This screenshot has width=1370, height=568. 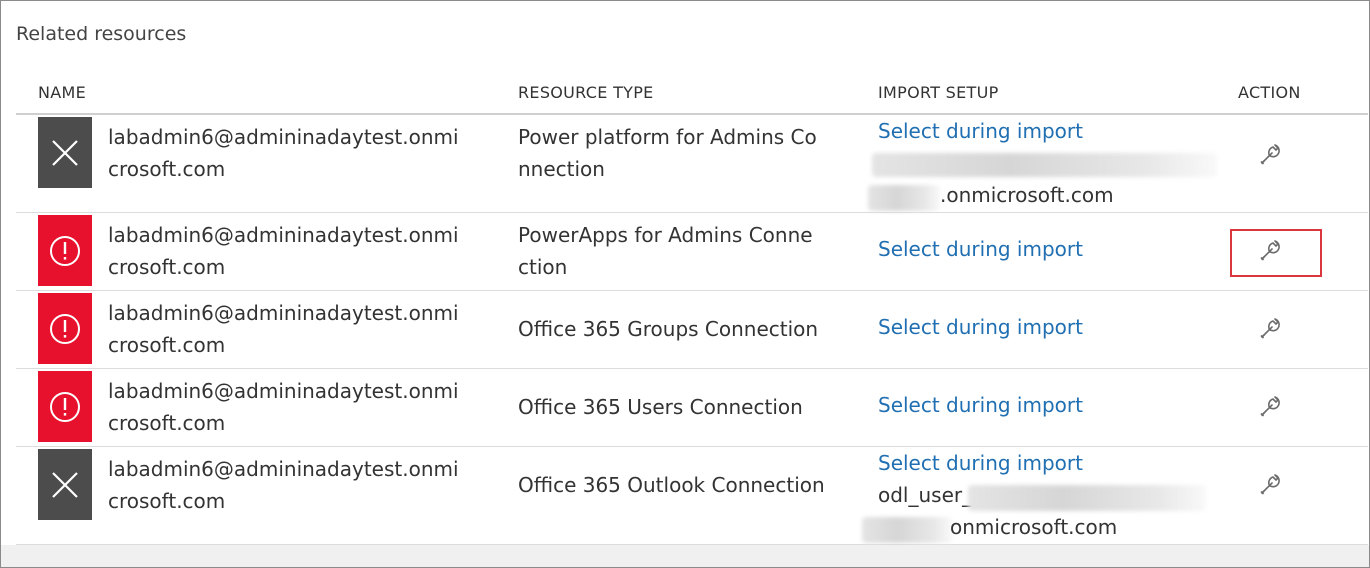 What do you see at coordinates (925, 495) in the screenshot?
I see `import-user-text: odl_user_` at bounding box center [925, 495].